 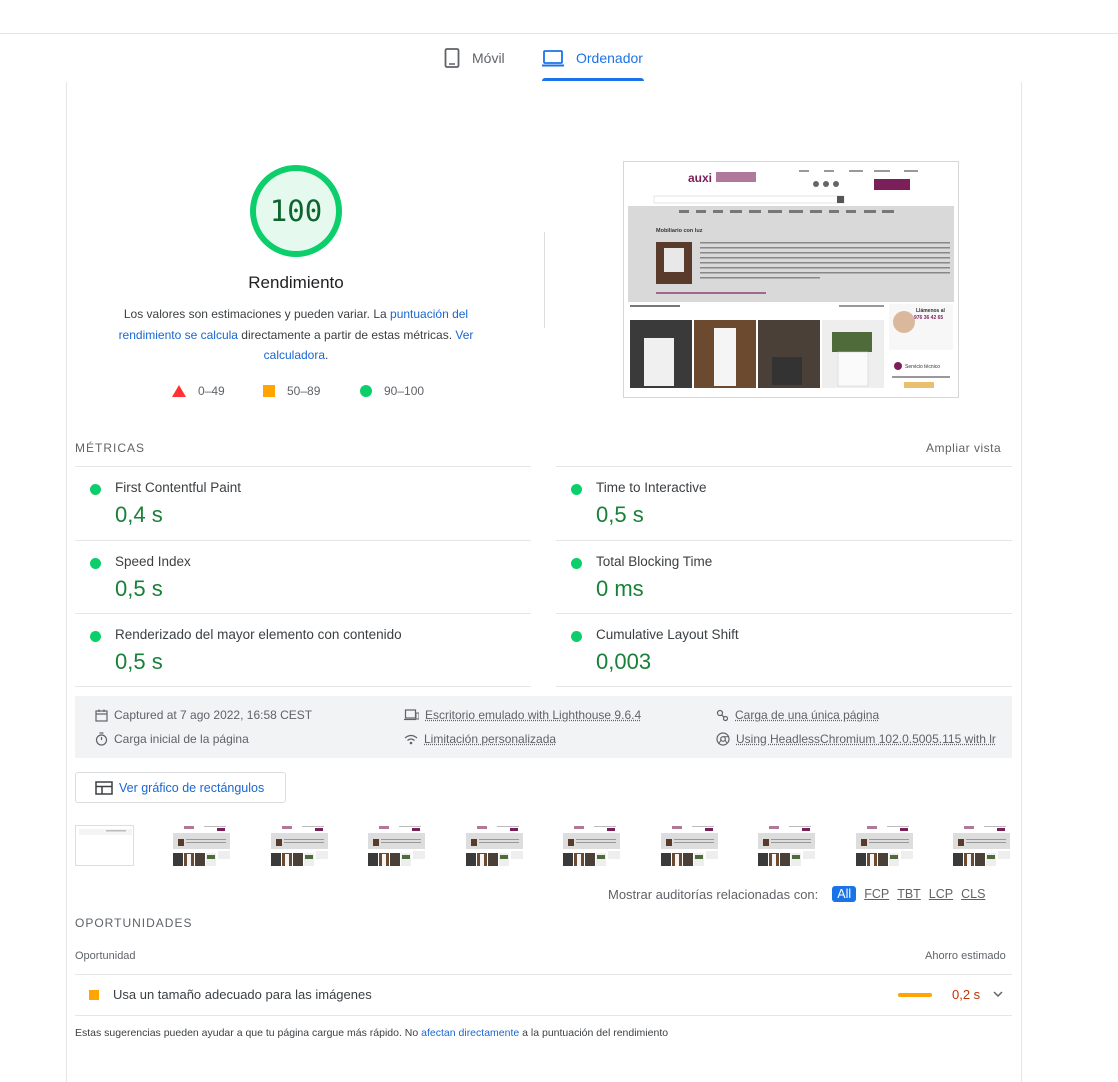 I want to click on captured-at-text: Captured at 7 ago 2022, 16:58 CEST, so click(x=213, y=715).